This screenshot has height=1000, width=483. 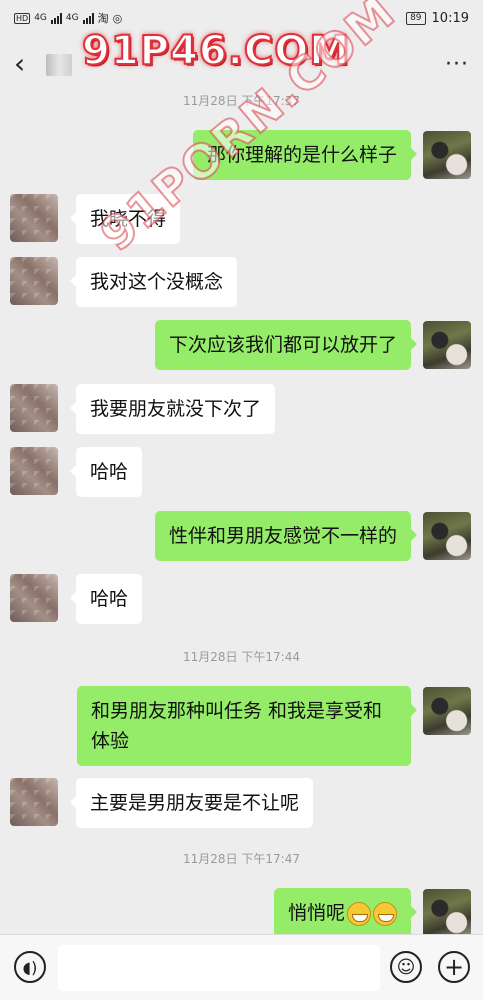 What do you see at coordinates (241, 859) in the screenshot?
I see `timestamp: 11月28日 下午17:47` at bounding box center [241, 859].